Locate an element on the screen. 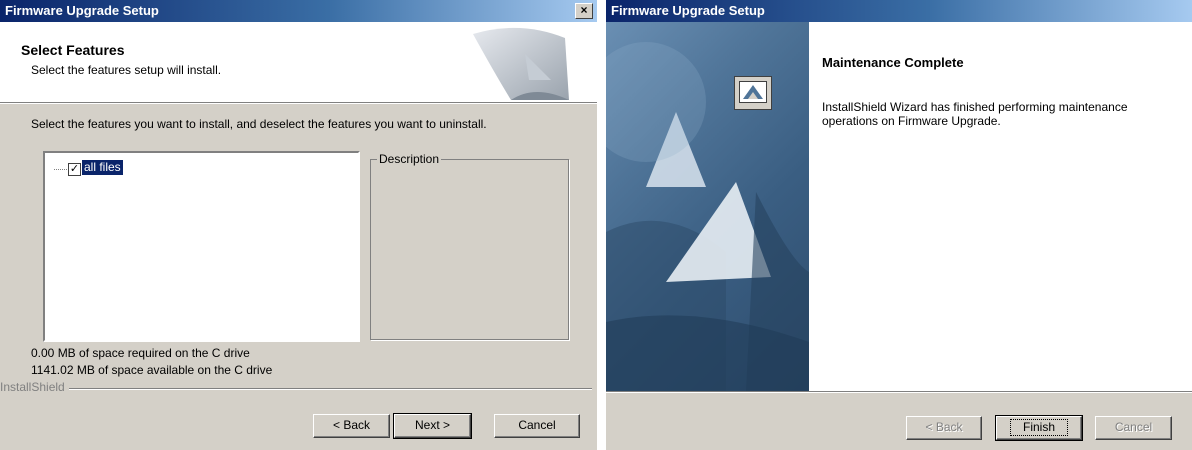  title-bar: Firmware Upgrade Setup is located at coordinates (899, 11).